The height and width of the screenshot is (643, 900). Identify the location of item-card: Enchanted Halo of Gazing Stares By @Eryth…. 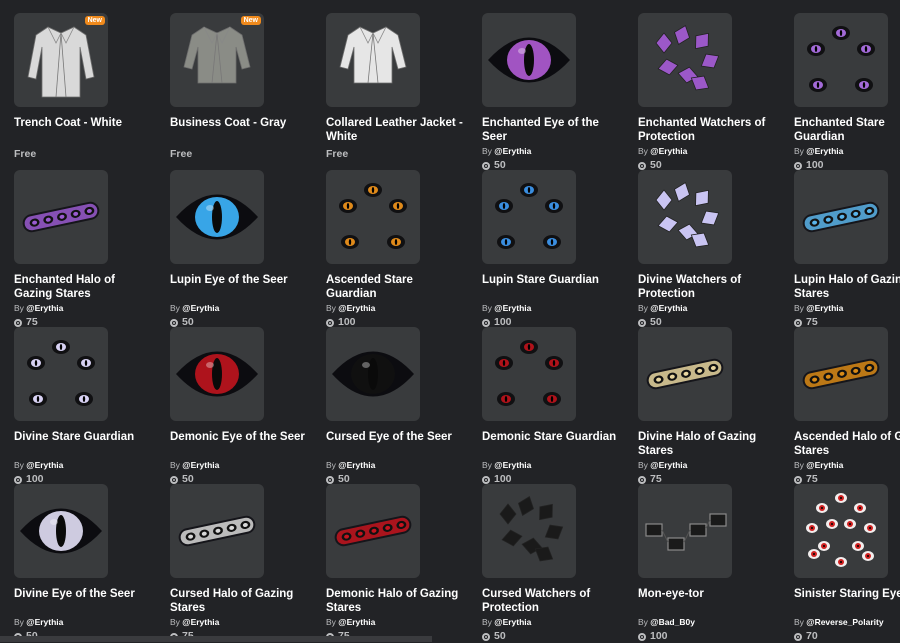
(89, 249).